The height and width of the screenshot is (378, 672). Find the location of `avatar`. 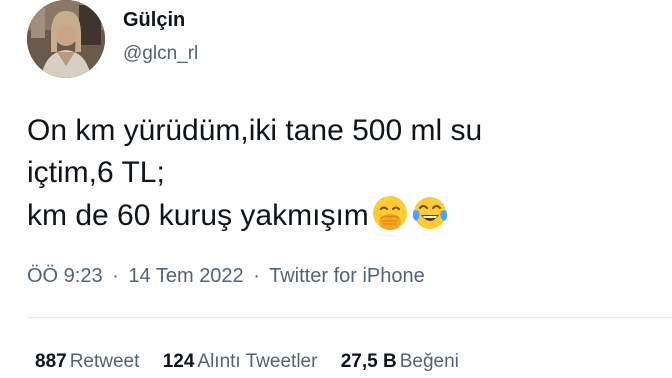

avatar is located at coordinates (66, 39).